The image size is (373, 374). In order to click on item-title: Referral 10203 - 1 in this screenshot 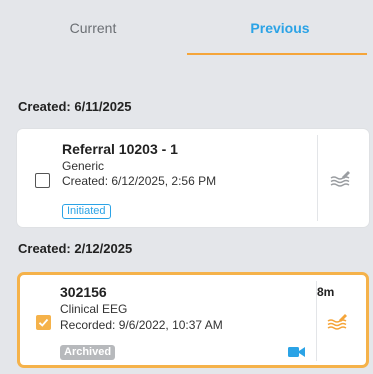, I will do `click(120, 149)`.